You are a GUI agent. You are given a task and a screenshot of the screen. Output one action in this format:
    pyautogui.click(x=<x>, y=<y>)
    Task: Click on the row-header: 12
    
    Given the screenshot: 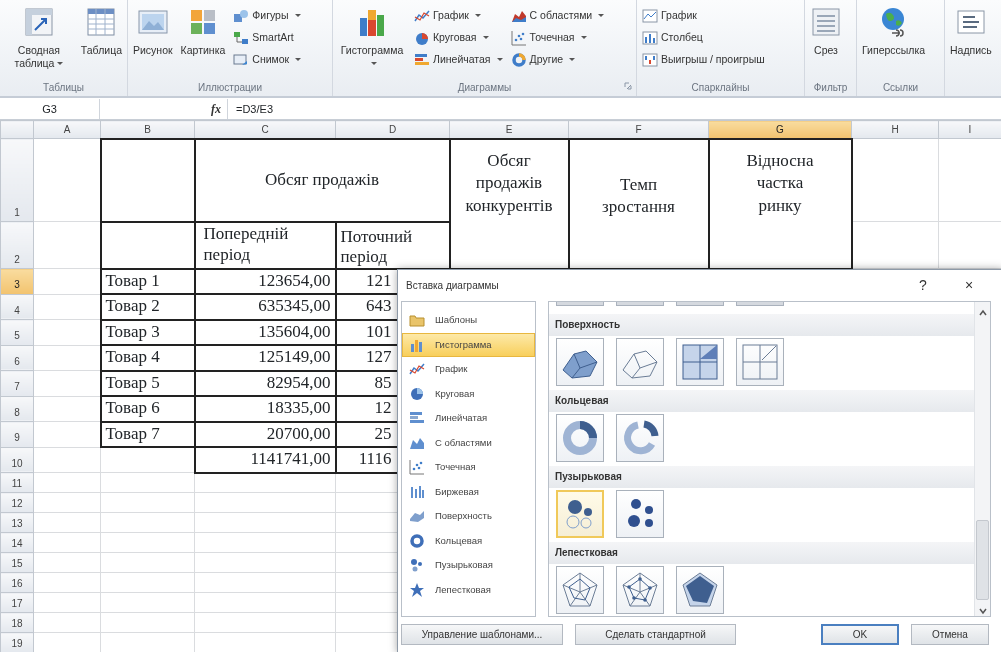 What is the action you would take?
    pyautogui.click(x=17, y=502)
    